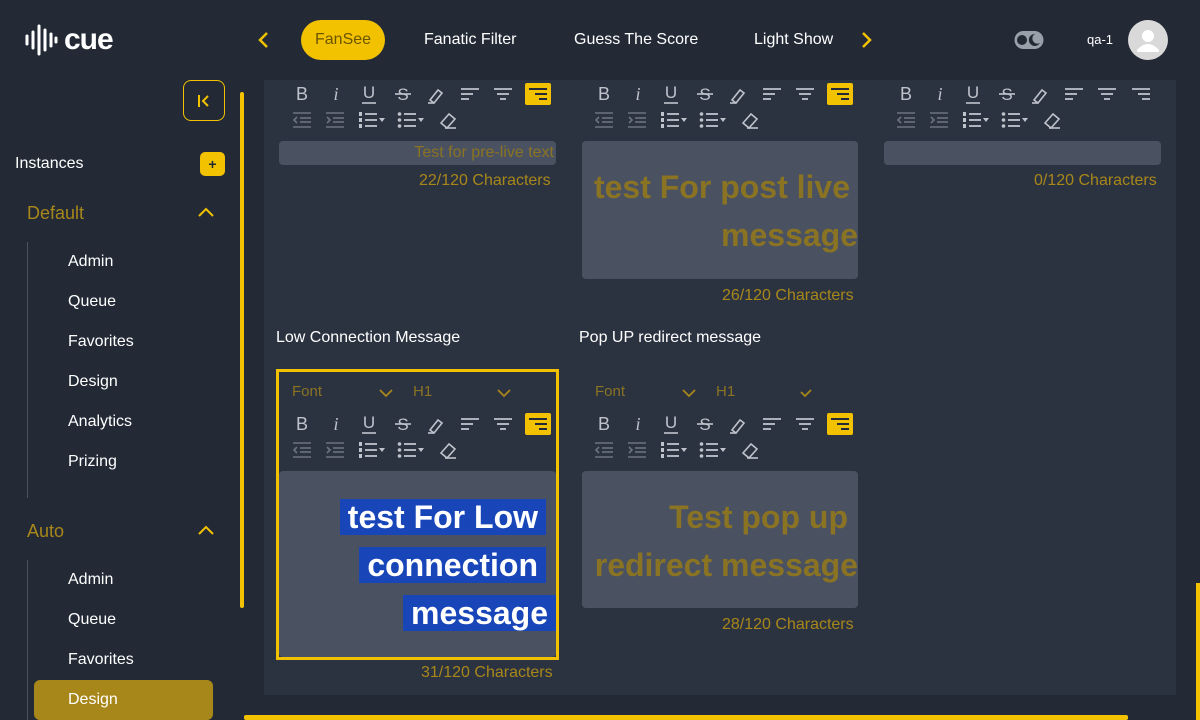  I want to click on popup-editor: Test pop up redirect message, so click(720, 539).